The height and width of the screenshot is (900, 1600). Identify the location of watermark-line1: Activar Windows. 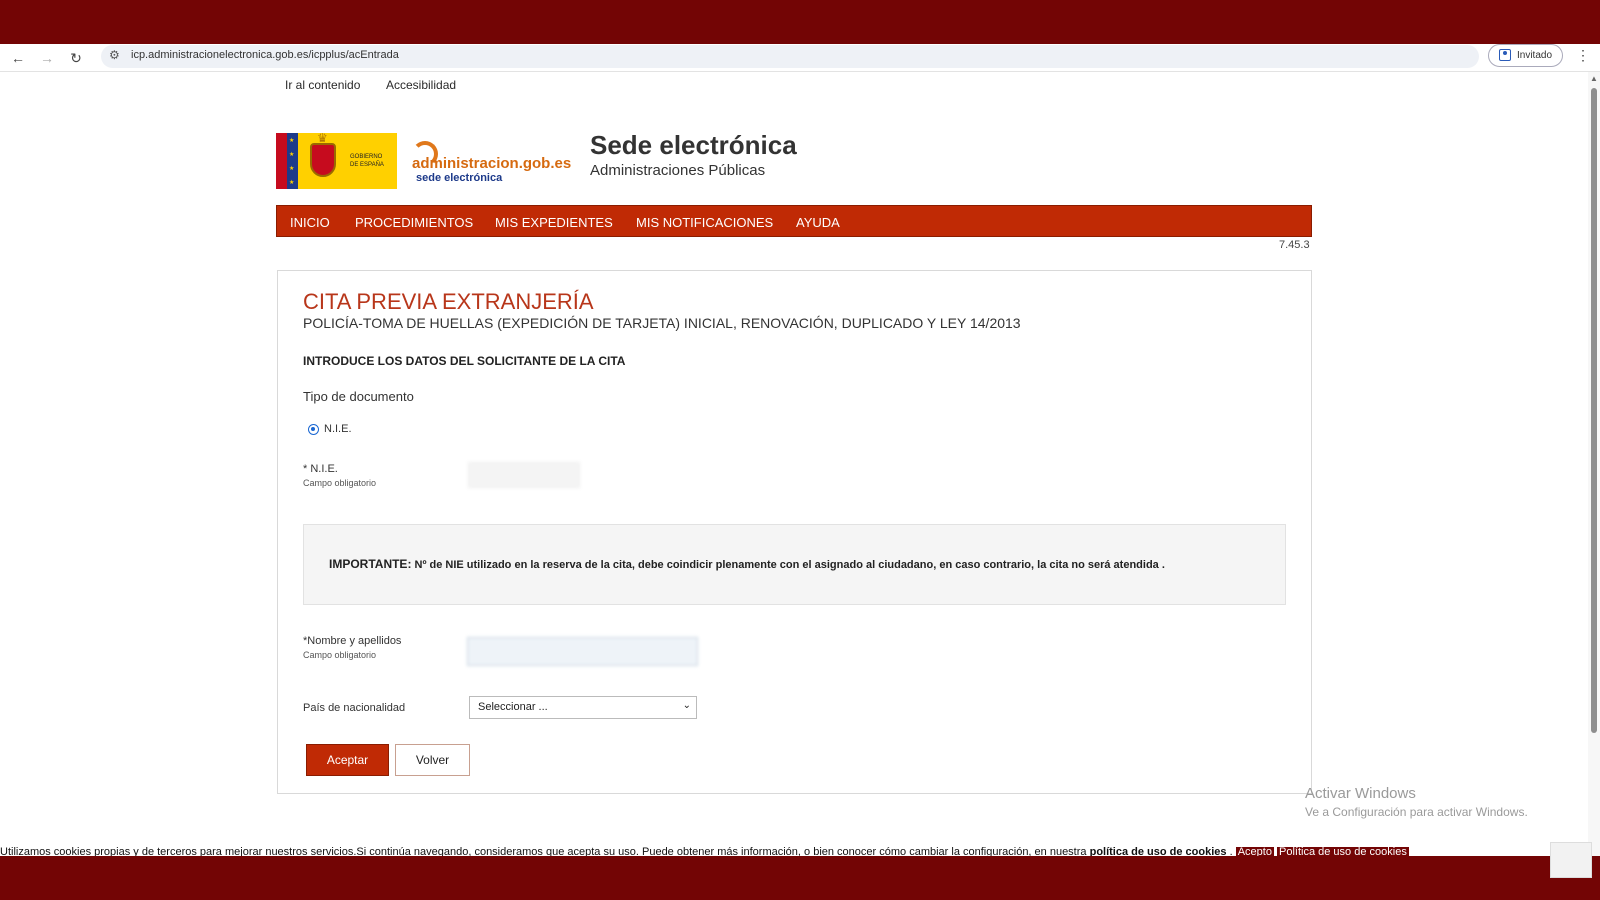
(1360, 793).